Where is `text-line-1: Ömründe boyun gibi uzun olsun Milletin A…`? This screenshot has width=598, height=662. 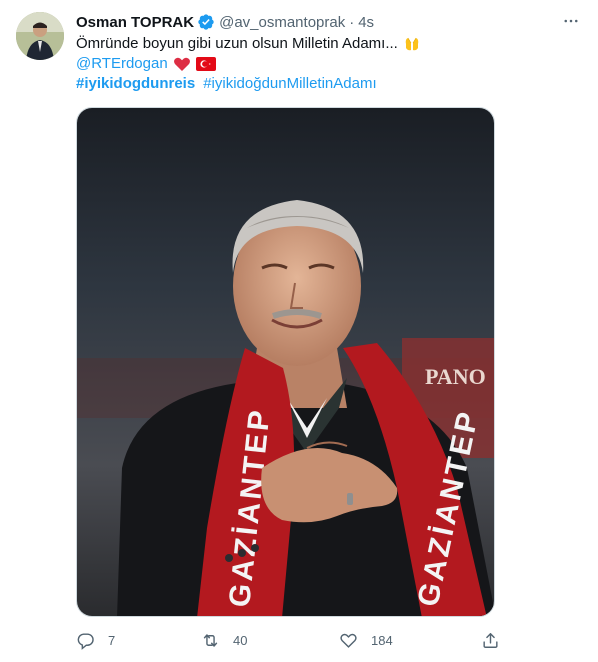 text-line-1: Ömründe boyun gibi uzun olsun Milletin A… is located at coordinates (326, 44).